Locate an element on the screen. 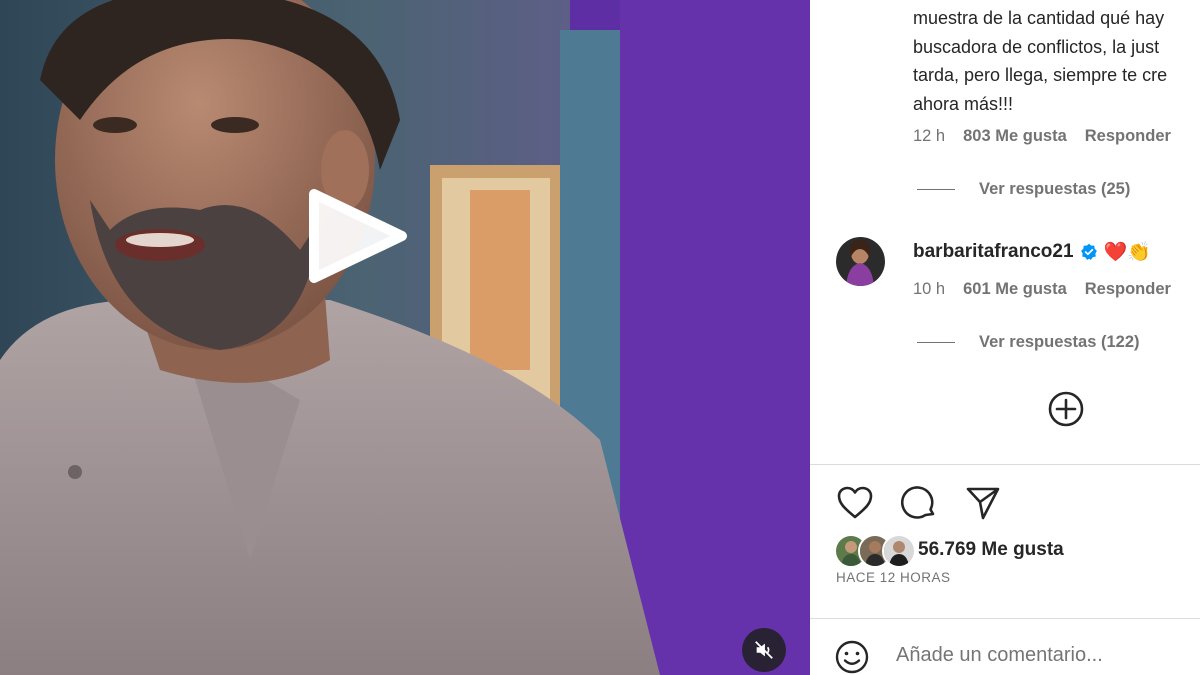 The image size is (1200, 675). comment-line: tarda, pero llega, siempre te cre is located at coordinates (1040, 75).